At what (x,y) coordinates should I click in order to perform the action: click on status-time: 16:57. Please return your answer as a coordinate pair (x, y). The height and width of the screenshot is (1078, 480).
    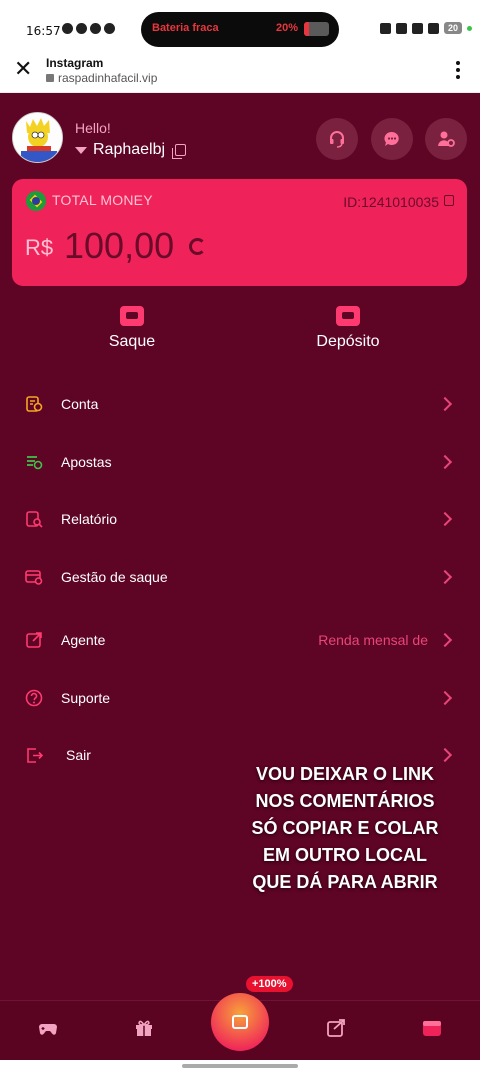
    Looking at the image, I should click on (43, 31).